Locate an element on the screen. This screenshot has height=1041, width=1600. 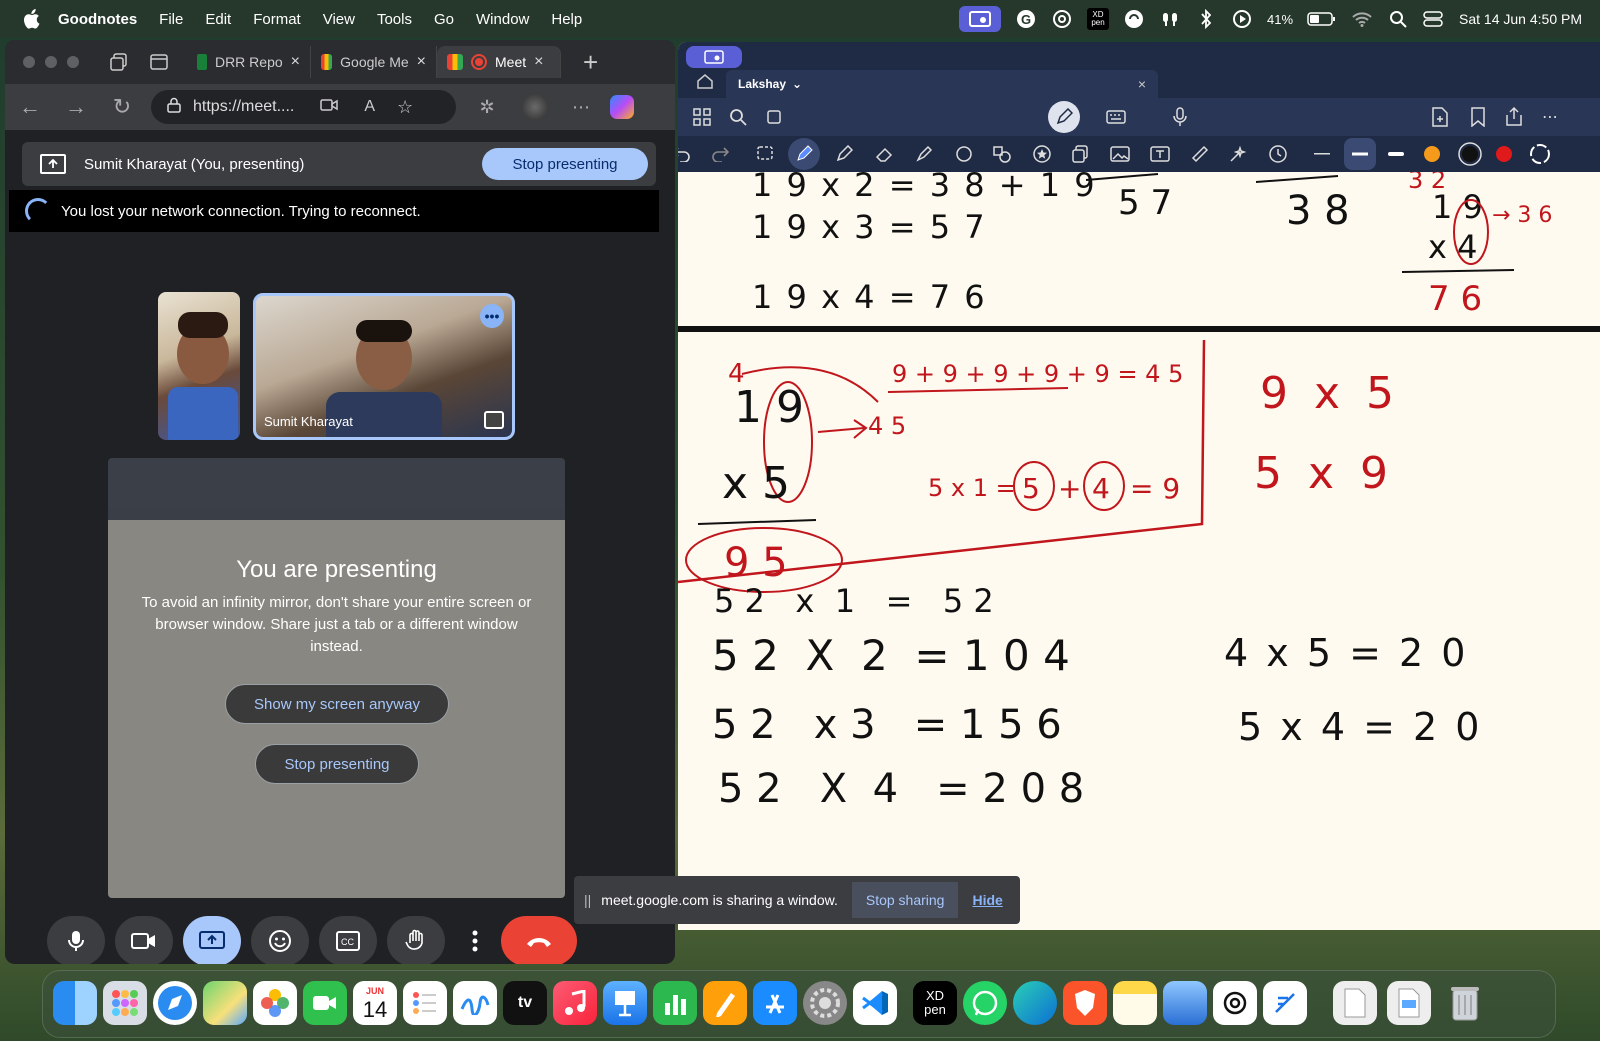
reminders-icon is located at coordinates (425, 1003).